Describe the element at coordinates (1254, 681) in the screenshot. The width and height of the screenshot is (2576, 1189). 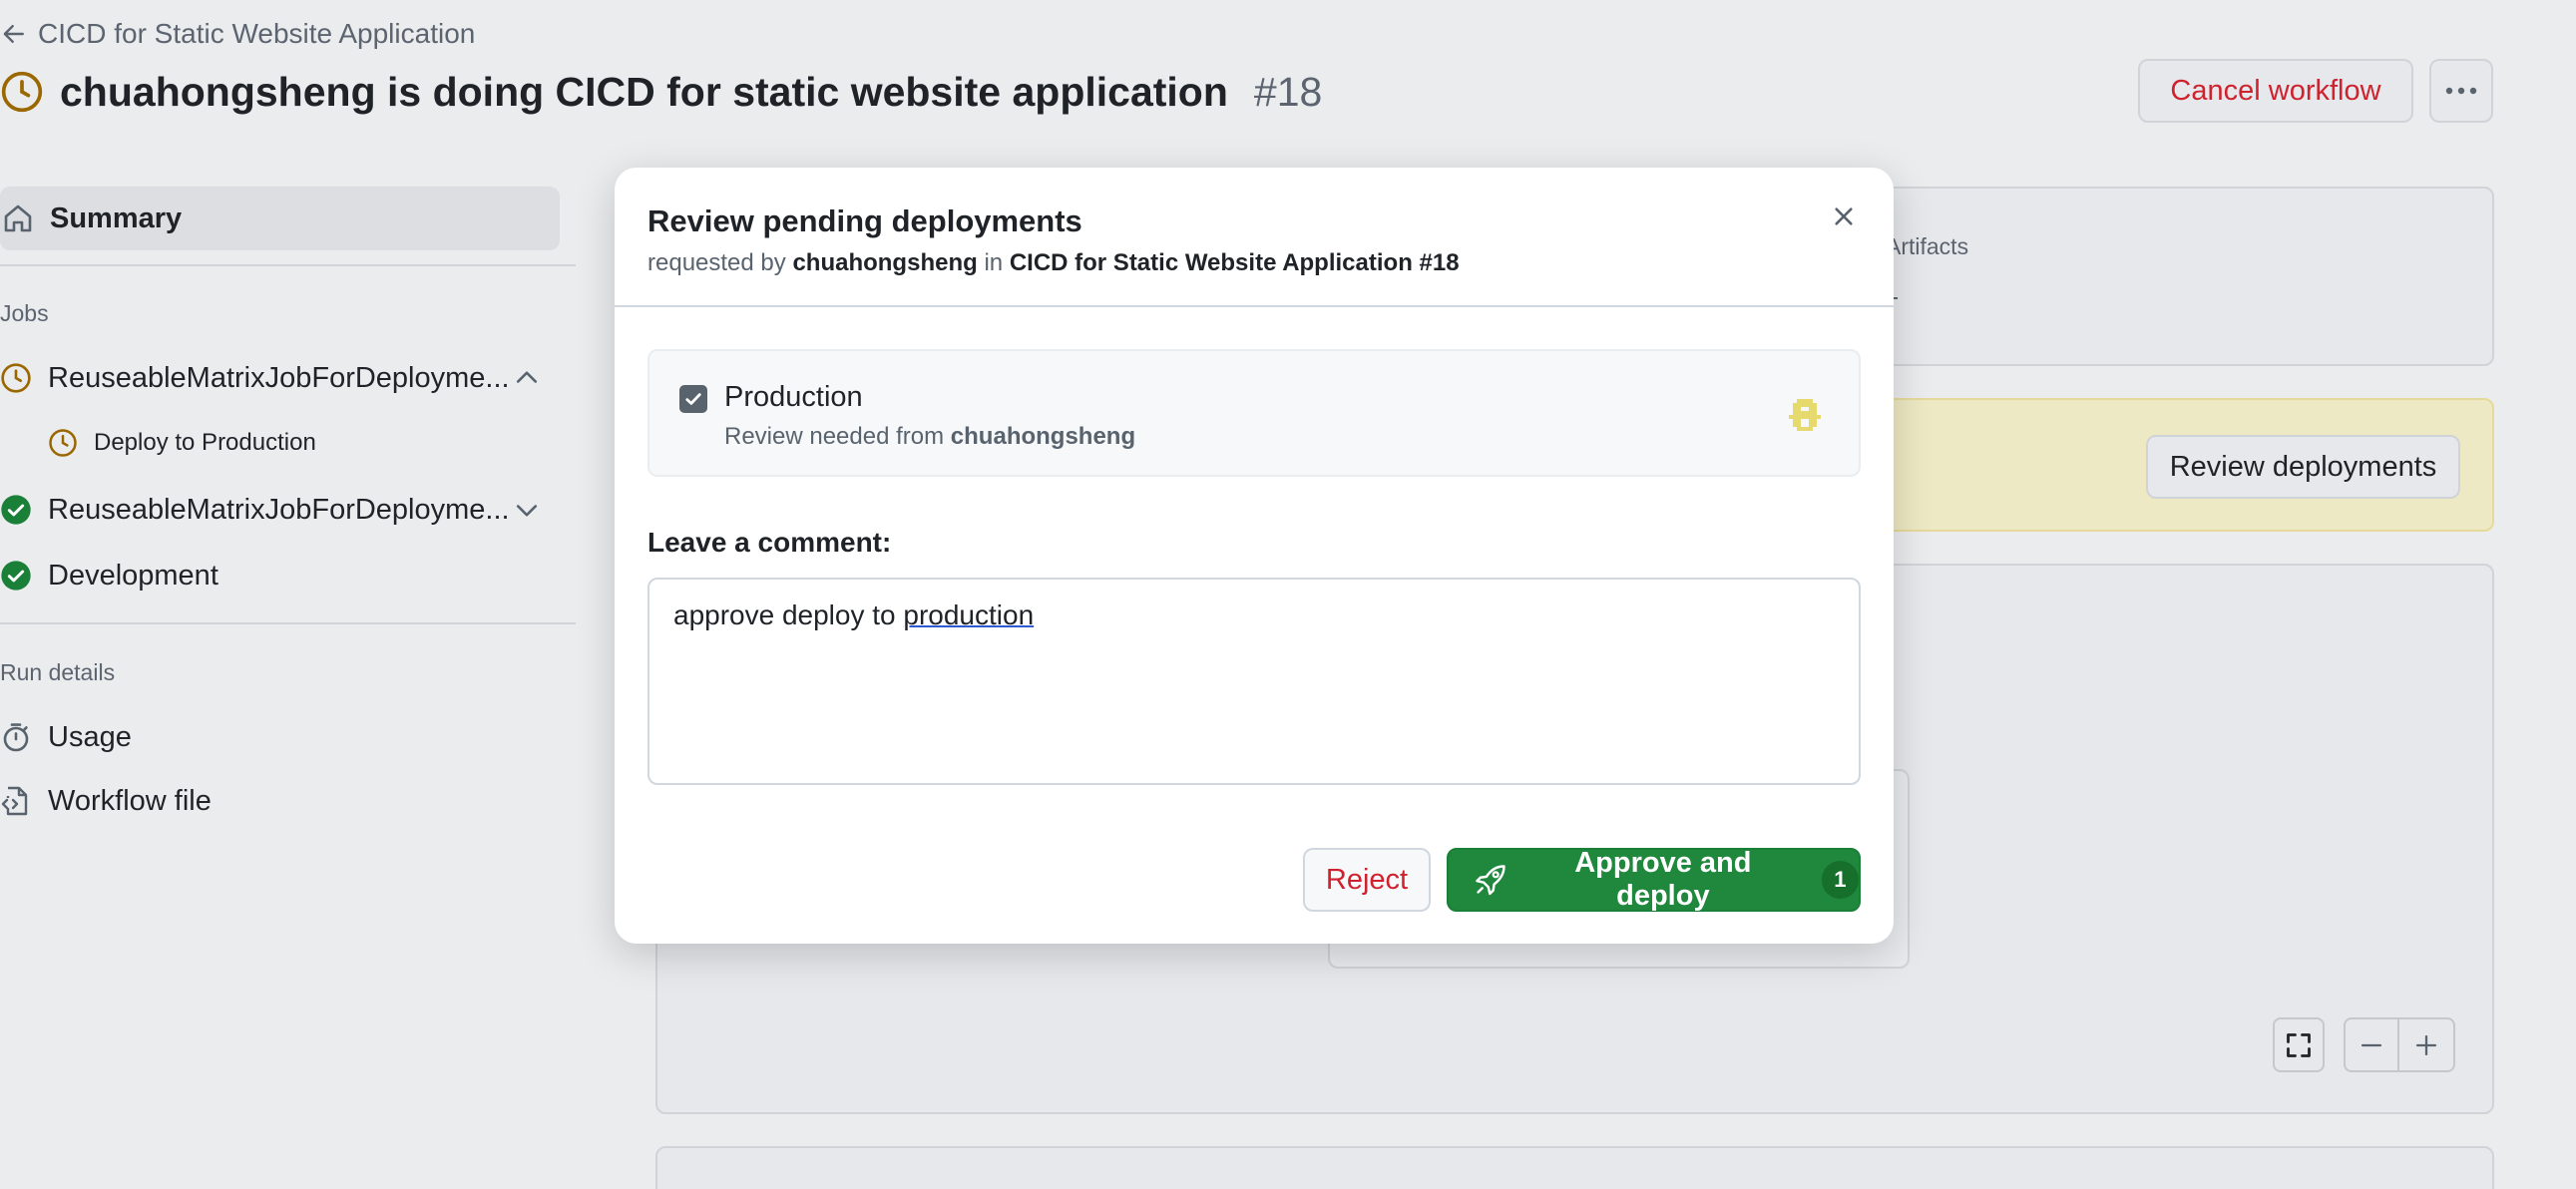
I see `comment-textarea: approve deploy to production` at that location.